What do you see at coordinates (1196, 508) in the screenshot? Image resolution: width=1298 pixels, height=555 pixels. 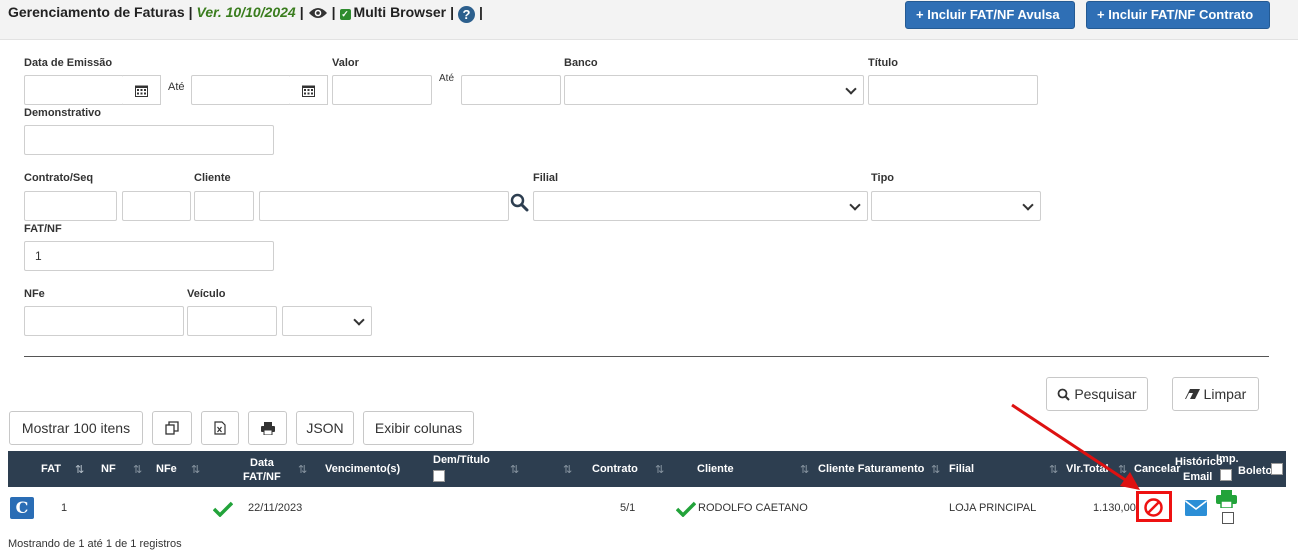 I see `email-icon` at bounding box center [1196, 508].